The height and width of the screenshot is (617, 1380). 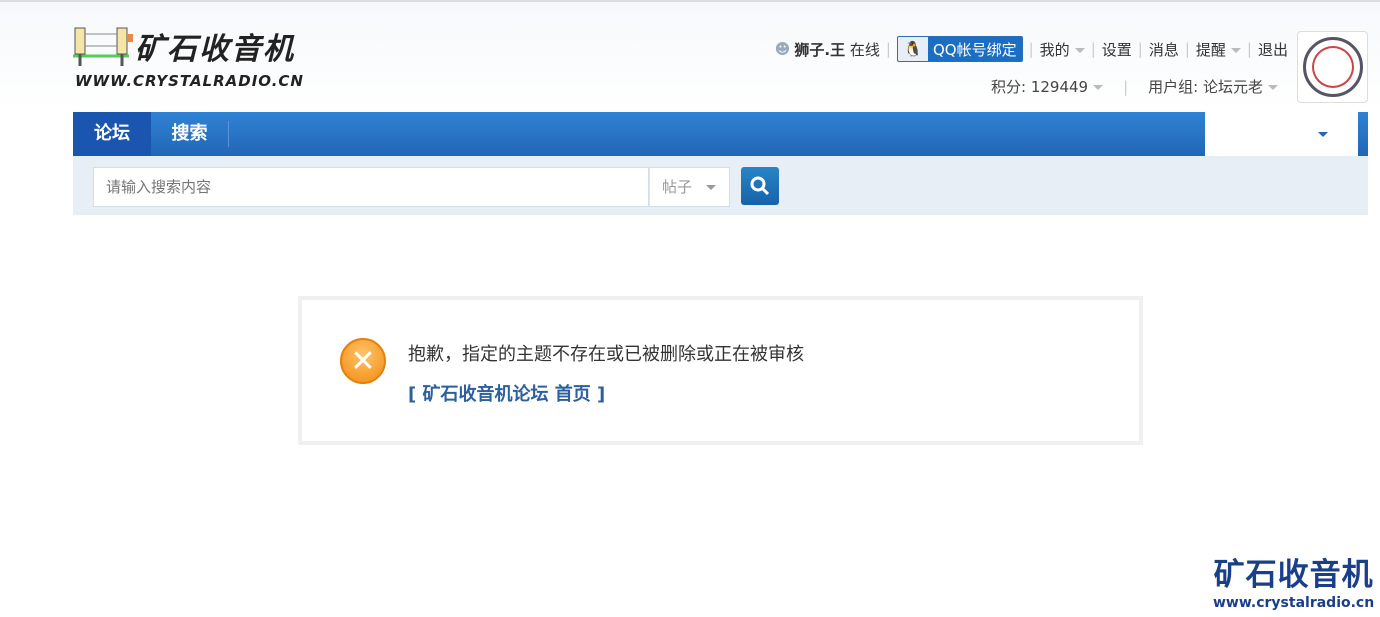 I want to click on user-icon: ☻, so click(x=782, y=49).